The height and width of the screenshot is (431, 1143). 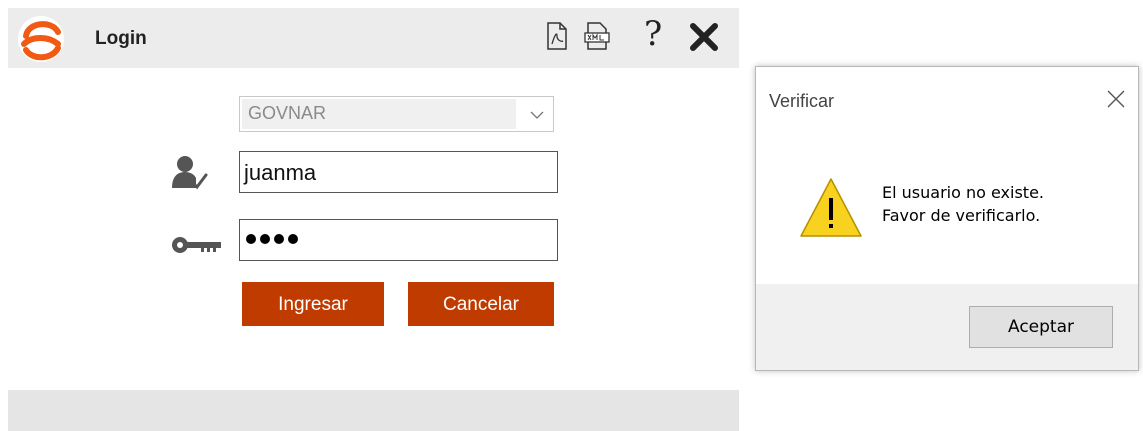 I want to click on app-logo, so click(x=41, y=39).